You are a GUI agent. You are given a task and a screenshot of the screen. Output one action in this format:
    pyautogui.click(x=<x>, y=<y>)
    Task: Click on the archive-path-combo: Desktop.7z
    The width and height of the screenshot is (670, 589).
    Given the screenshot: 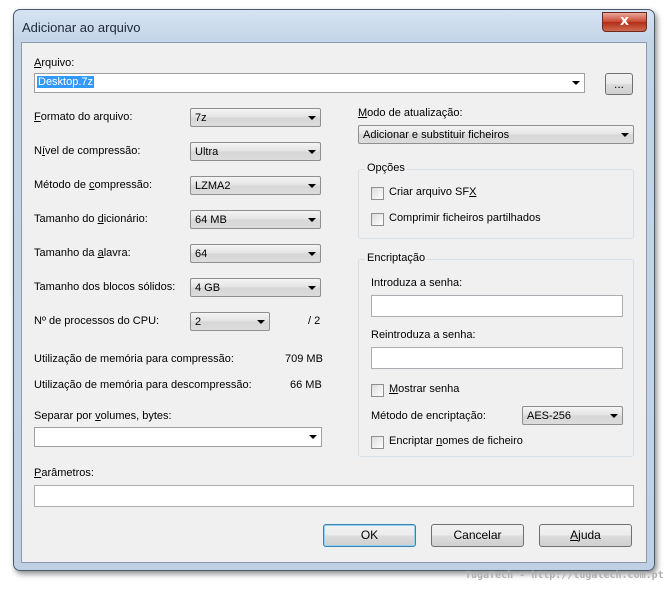 What is the action you would take?
    pyautogui.click(x=309, y=83)
    